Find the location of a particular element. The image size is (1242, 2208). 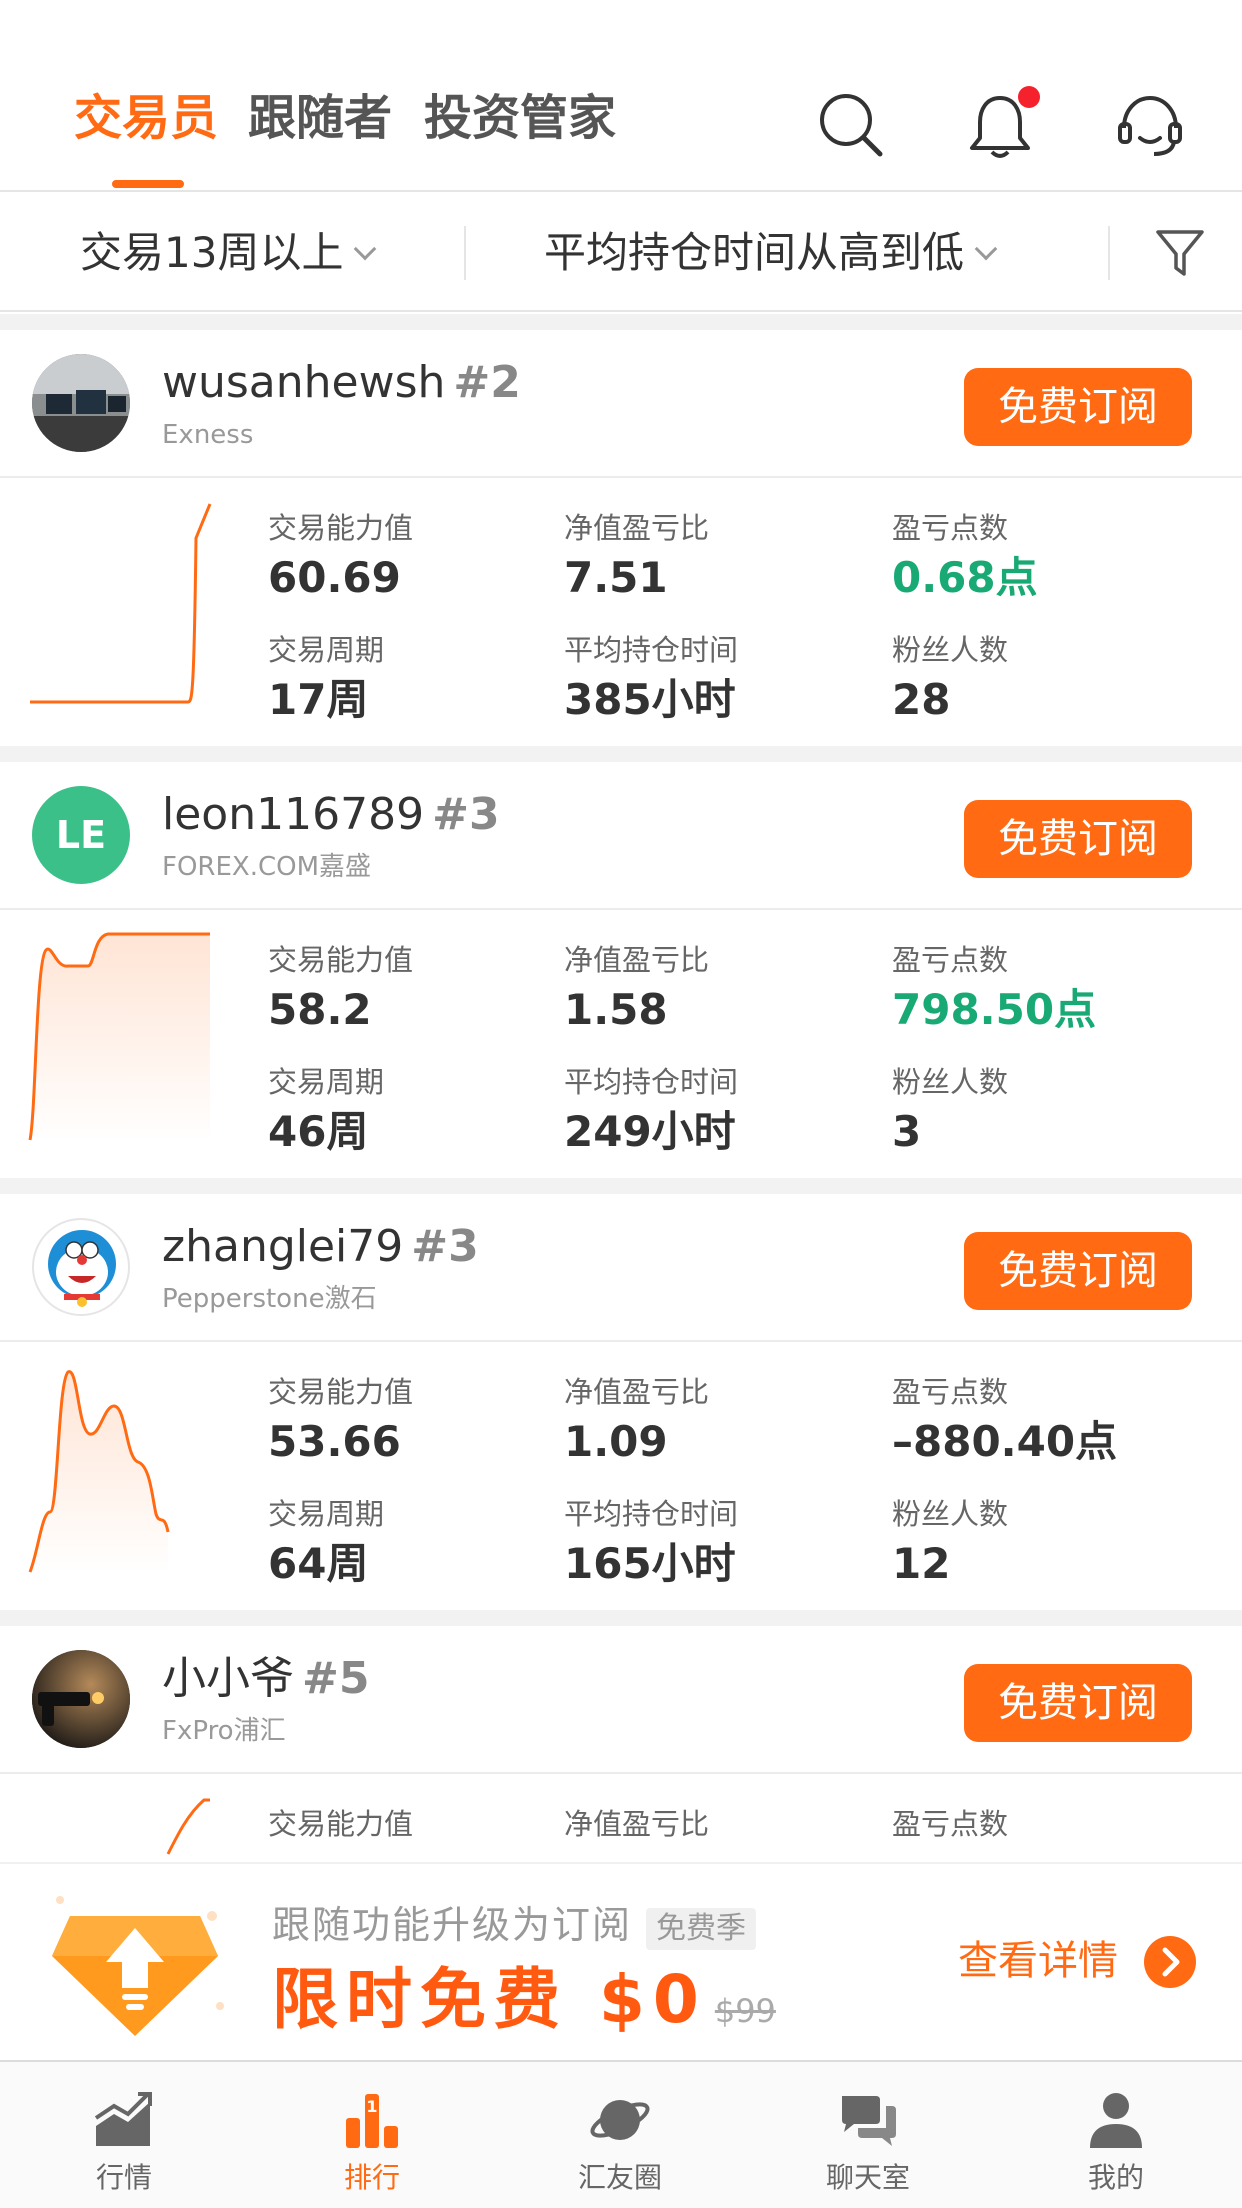

period-value: 64周 is located at coordinates (318, 1563).